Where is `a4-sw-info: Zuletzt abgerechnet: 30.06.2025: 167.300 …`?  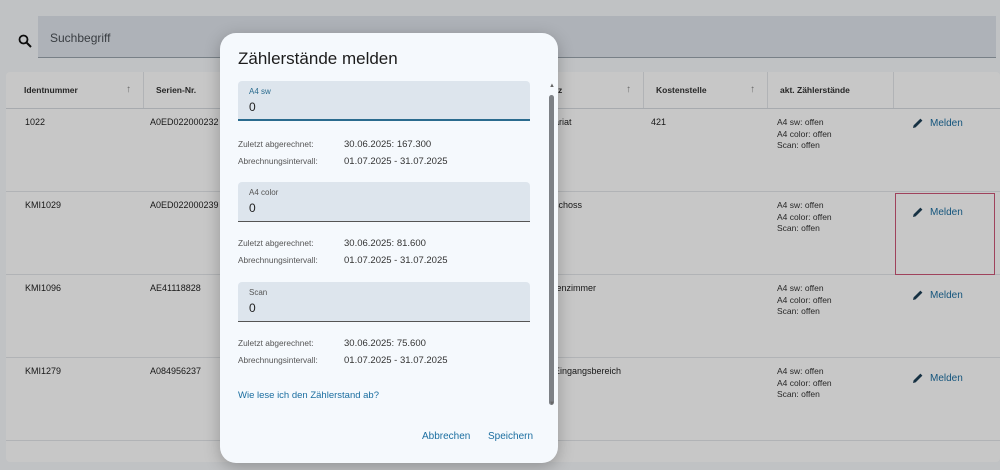 a4-sw-info: Zuletzt abgerechnet: 30.06.2025: 167.300 … is located at coordinates (343, 153).